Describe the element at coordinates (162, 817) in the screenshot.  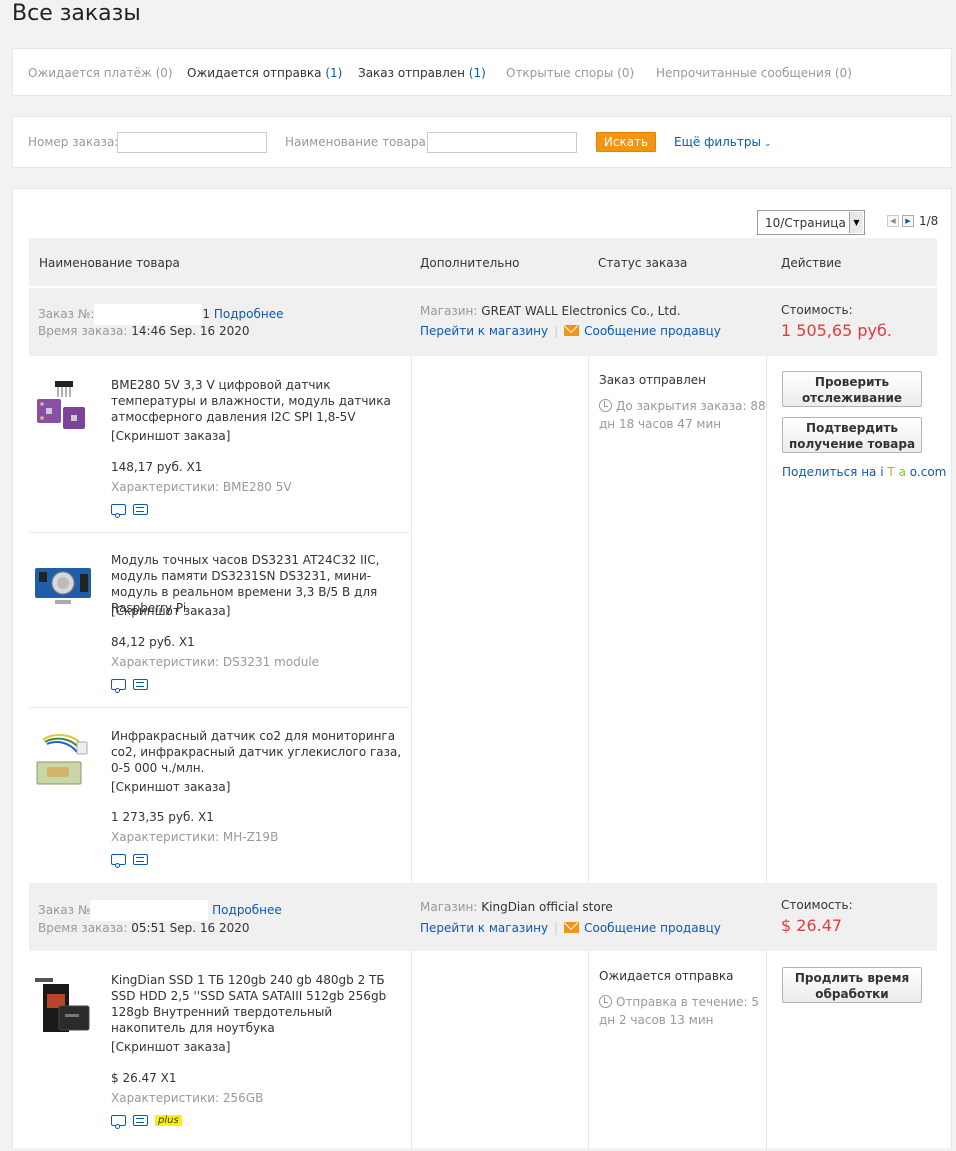
I see `item-price: 1 273,35 руб. X1` at that location.